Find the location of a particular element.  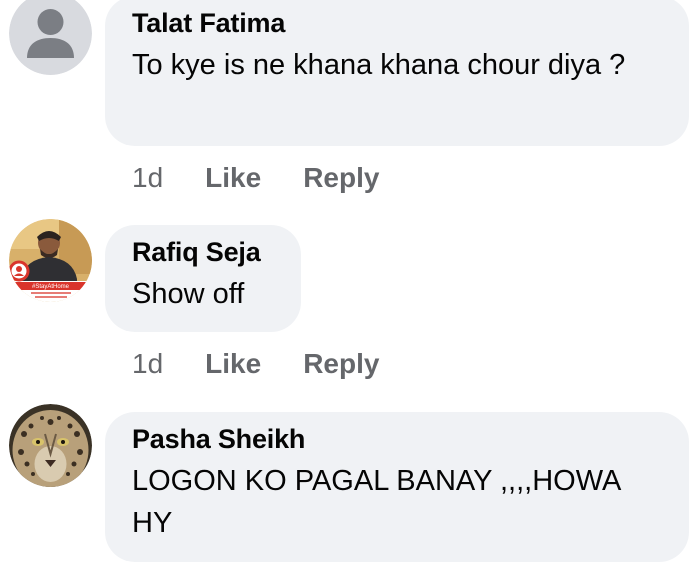

leopard-photo-avatar-icon is located at coordinates (50, 445).